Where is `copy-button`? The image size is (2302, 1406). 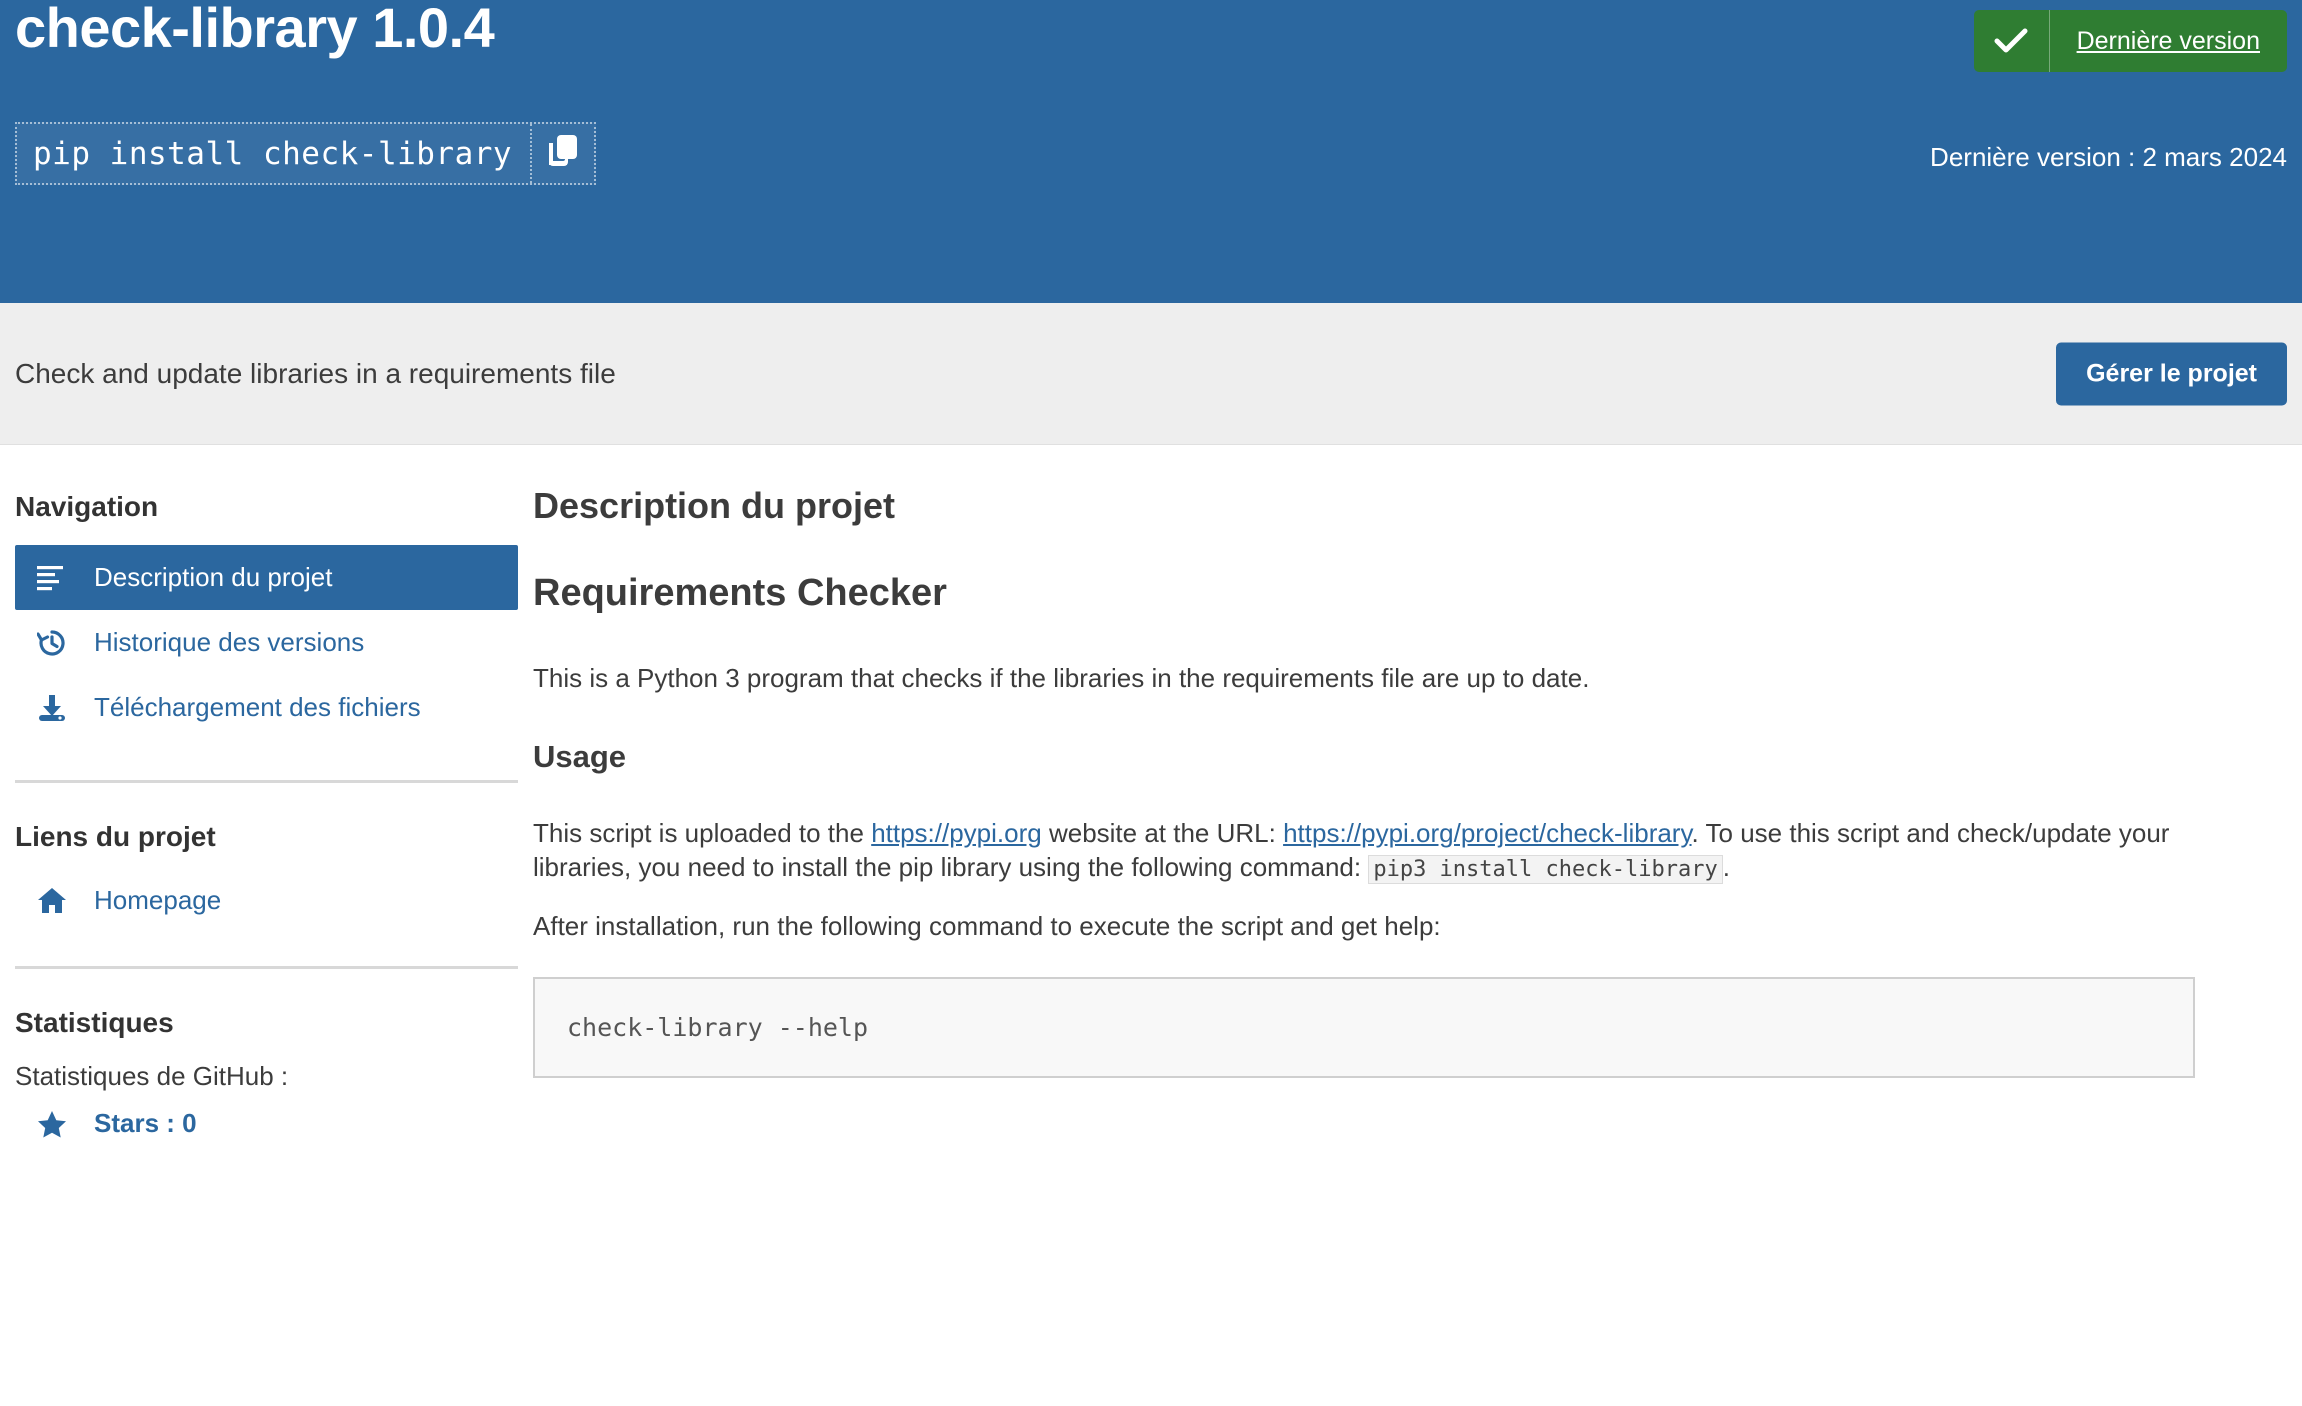
copy-button is located at coordinates (563, 153).